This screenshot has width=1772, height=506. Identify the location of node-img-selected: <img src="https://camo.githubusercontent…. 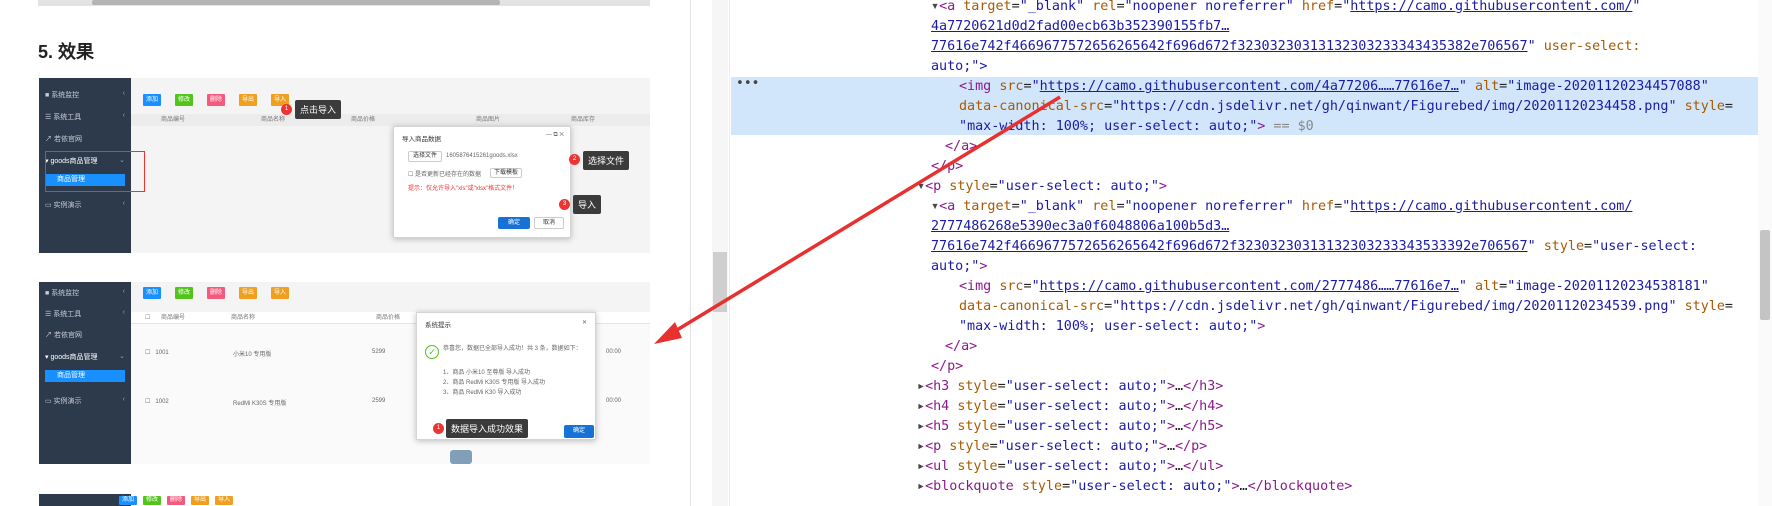
(1334, 87).